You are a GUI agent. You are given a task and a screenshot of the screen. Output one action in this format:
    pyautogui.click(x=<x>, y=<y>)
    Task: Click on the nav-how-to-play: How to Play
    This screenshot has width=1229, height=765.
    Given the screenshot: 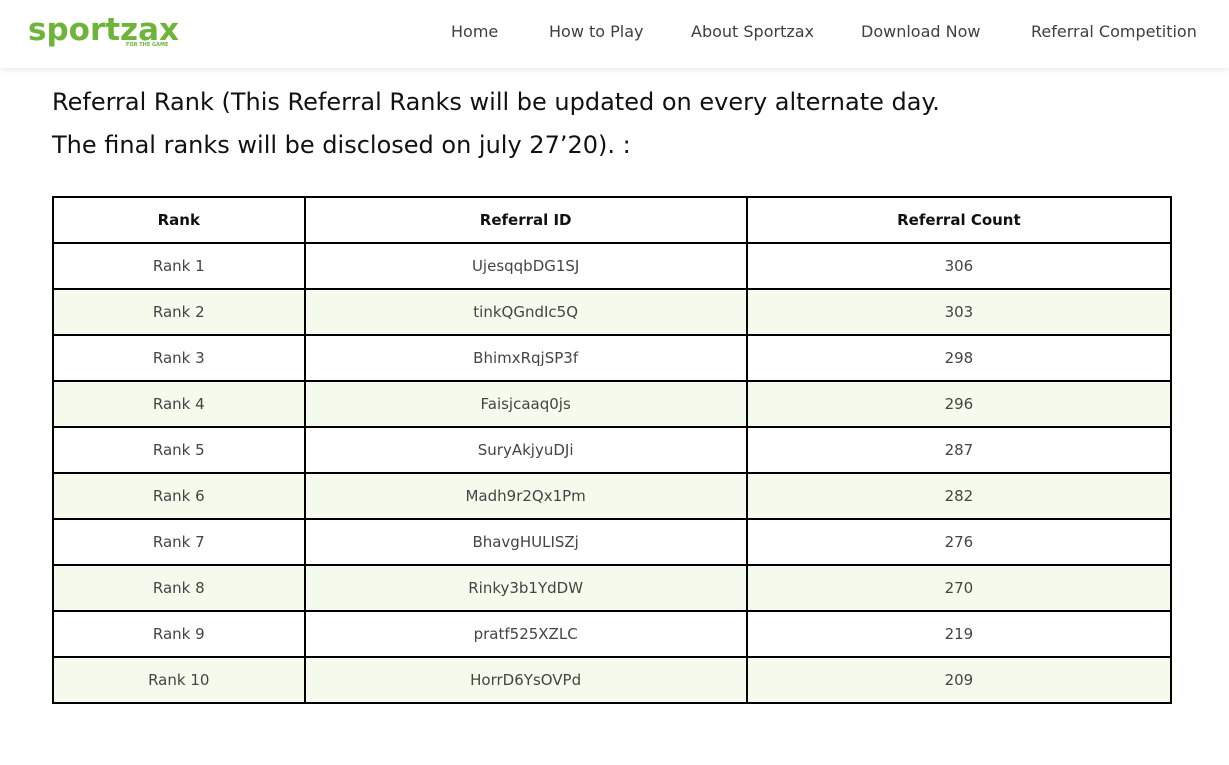 What is the action you would take?
    pyautogui.click(x=596, y=33)
    